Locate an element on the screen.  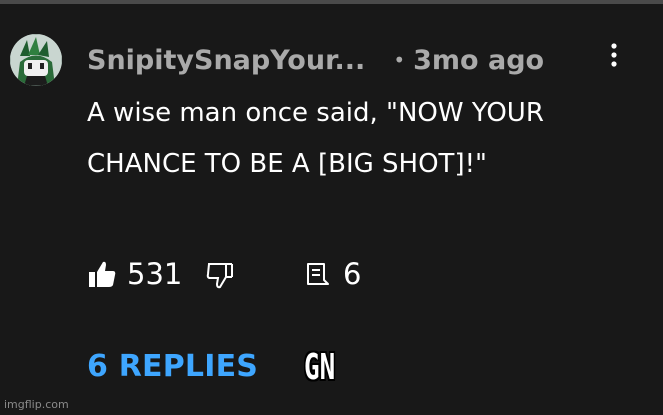
view-replies-button: 6 REPLIES is located at coordinates (172, 367).